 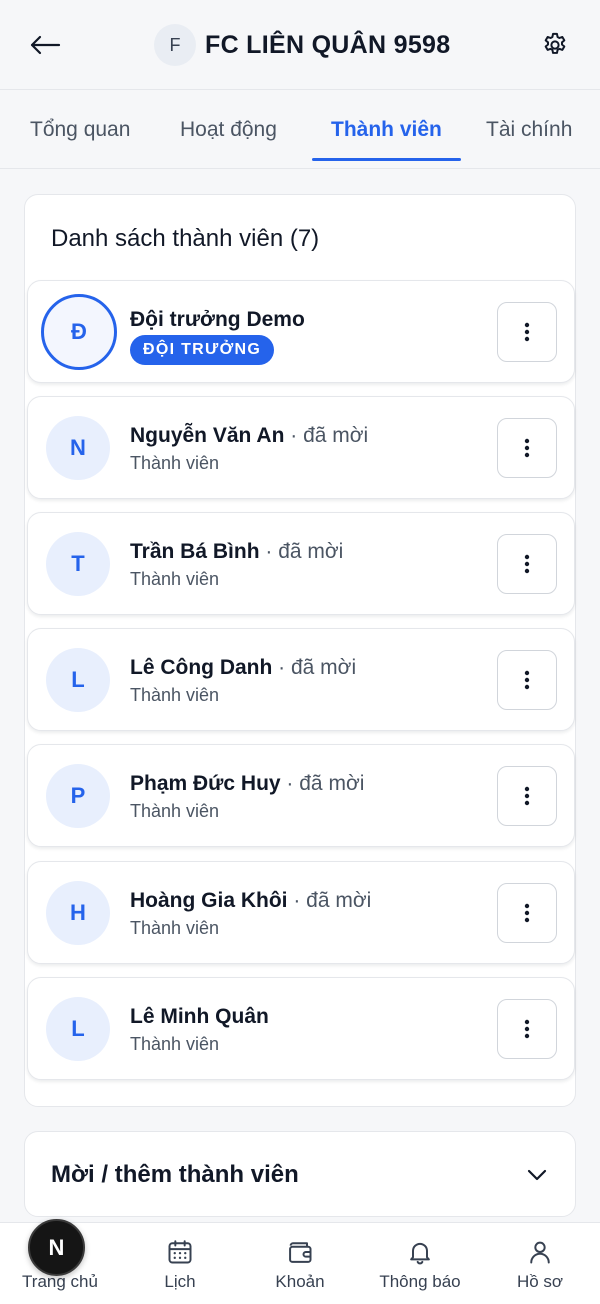 I want to click on member-name-text: Đội trưởng Demo, so click(x=217, y=319).